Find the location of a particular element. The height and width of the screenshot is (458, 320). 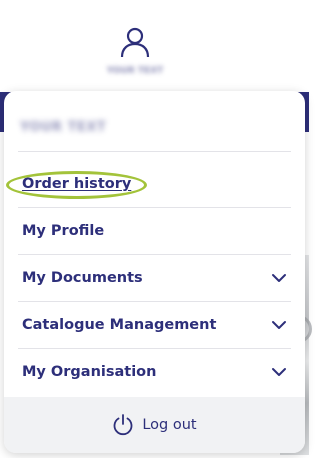

logout-label: Log out is located at coordinates (169, 425).